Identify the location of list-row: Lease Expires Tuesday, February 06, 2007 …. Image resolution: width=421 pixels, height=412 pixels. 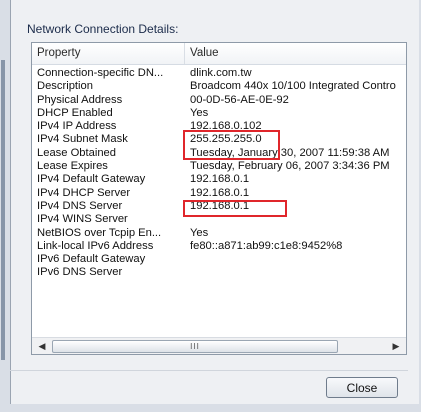
(219, 166).